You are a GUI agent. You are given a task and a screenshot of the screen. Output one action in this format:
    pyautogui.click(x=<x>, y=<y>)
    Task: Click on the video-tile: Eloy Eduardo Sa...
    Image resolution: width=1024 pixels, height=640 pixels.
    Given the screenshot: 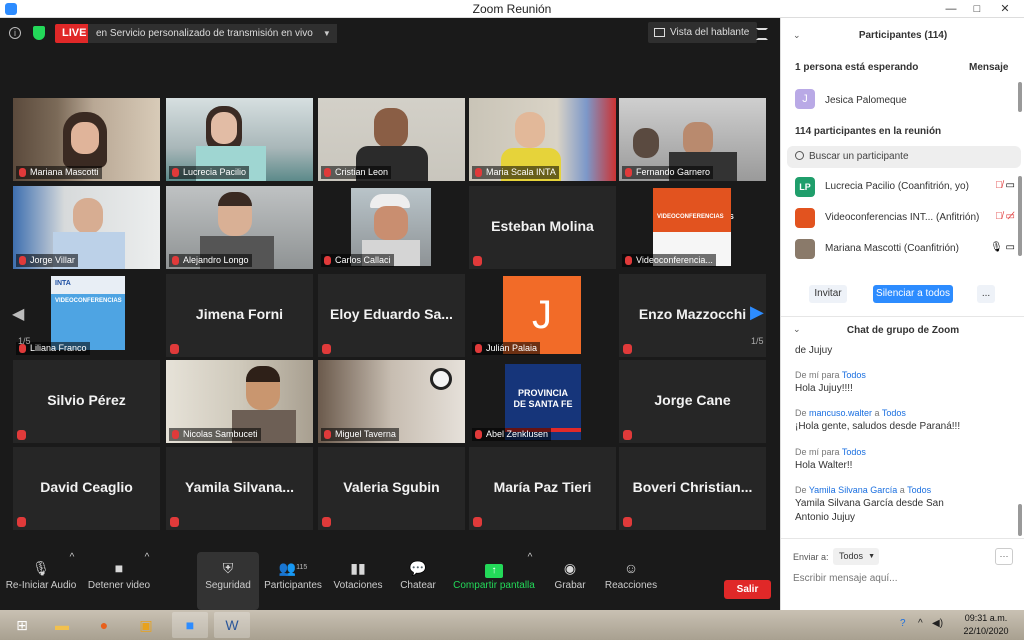 What is the action you would take?
    pyautogui.click(x=391, y=315)
    